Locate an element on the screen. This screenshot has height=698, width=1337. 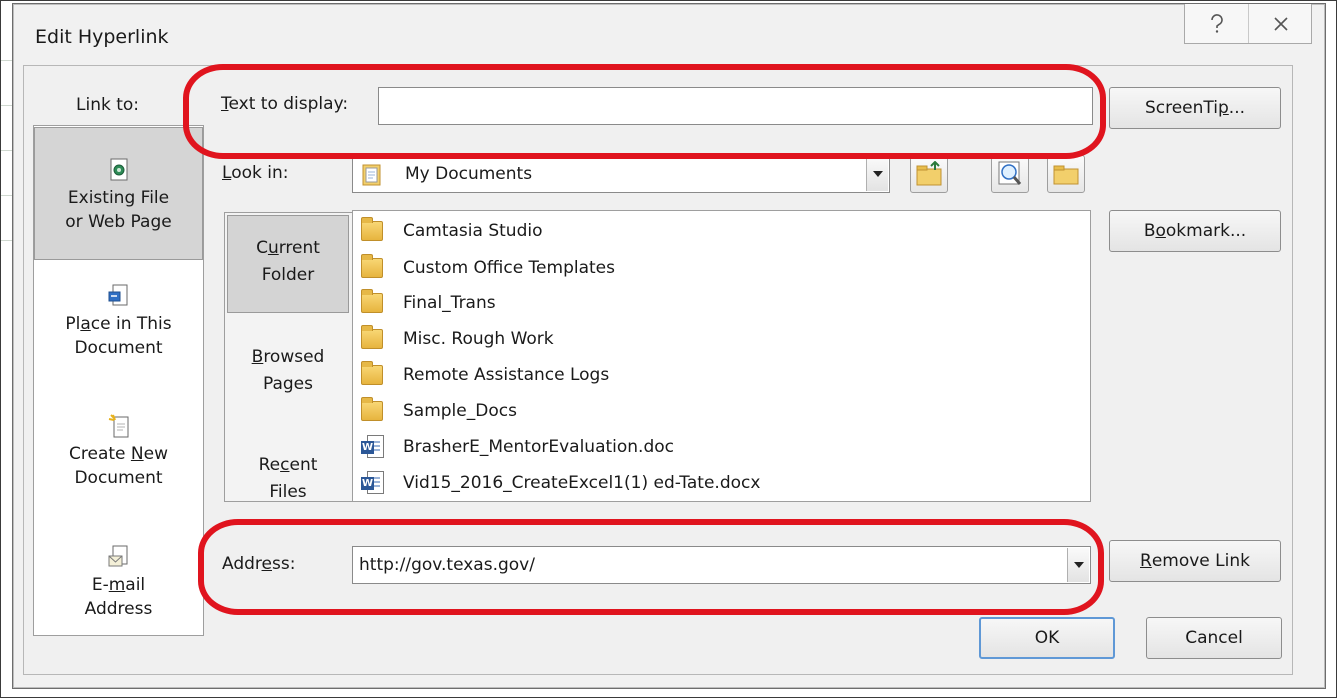
title-bar-buttons is located at coordinates (1248, 24).